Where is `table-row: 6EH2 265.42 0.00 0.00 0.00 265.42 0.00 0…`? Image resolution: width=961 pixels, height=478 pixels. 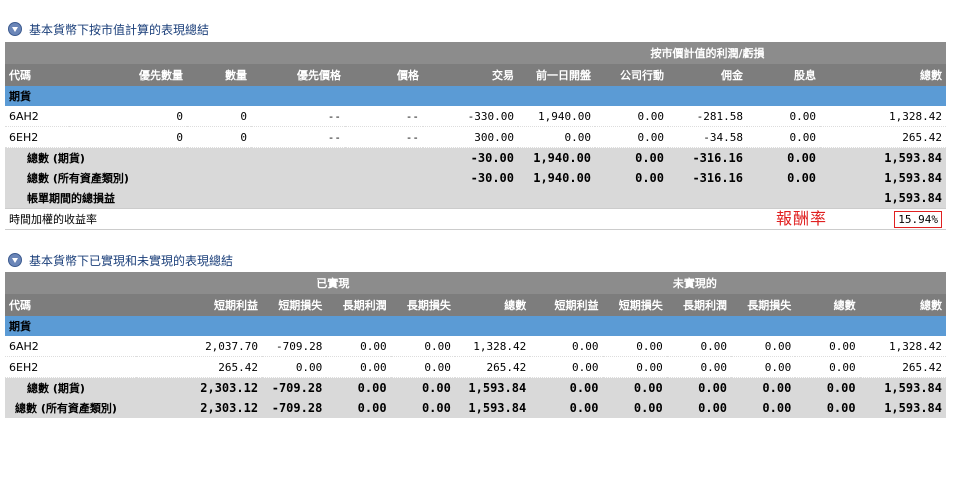
table-row: 6EH2 265.42 0.00 0.00 0.00 265.42 0.00 0… is located at coordinates (475, 367).